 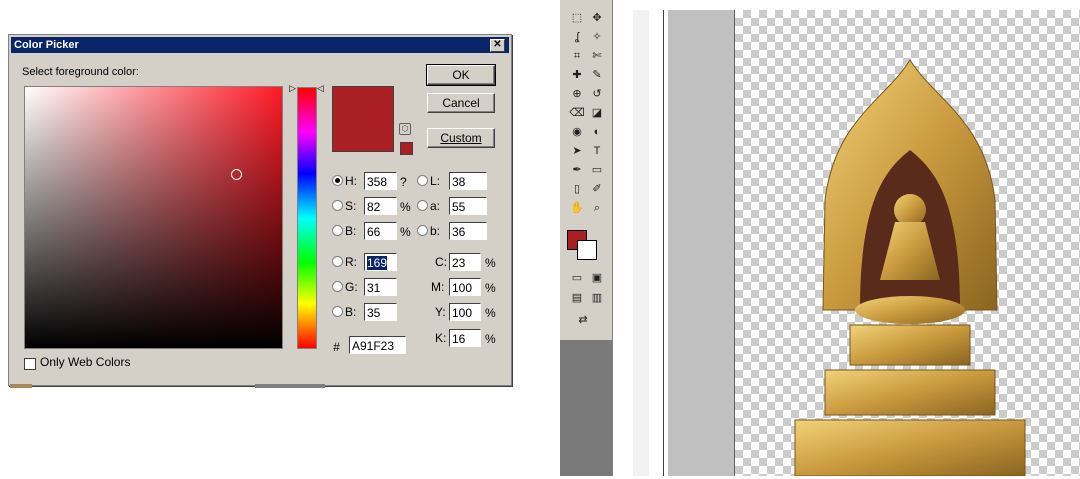 I want to click on b-label: B:, so click(x=351, y=231).